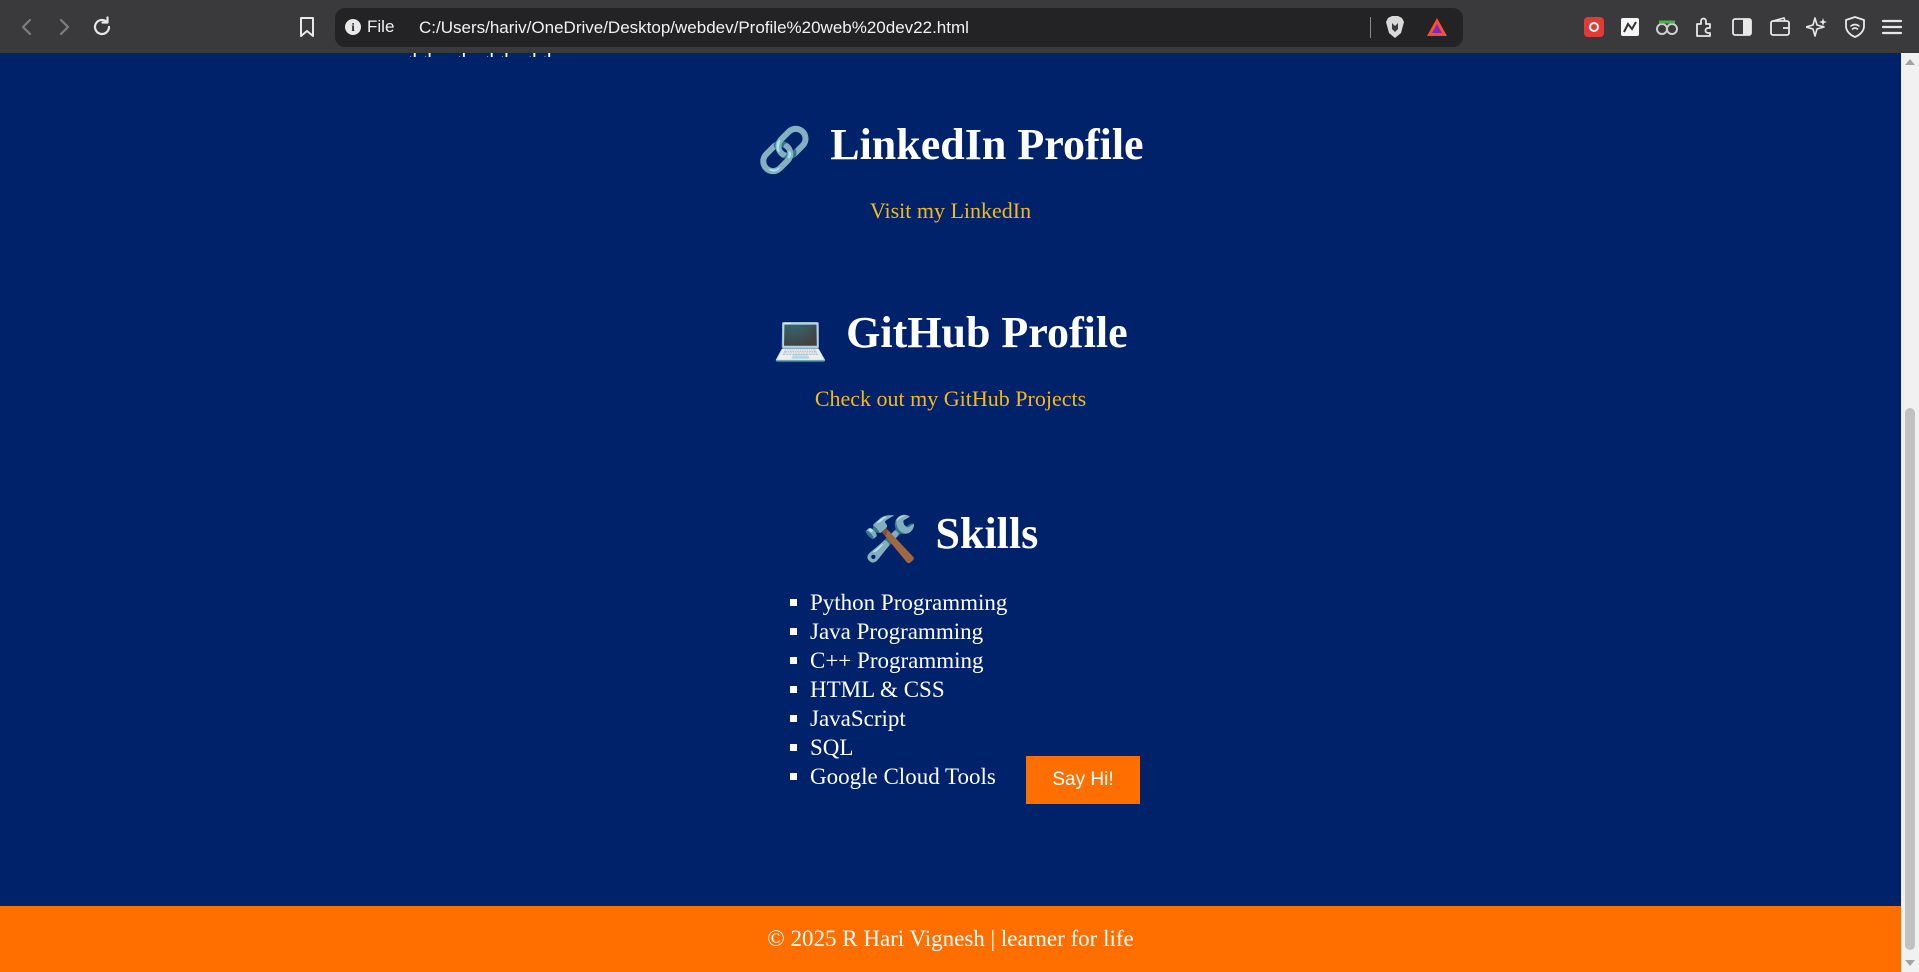  I want to click on clipped-text-line: ɹ̣ ɹ ̣ ̣ ̣ ɹ ̣̣ ̣ ɹ̣ ɹ ̣ ̣ ɹ̣ ɹ ̣ ̣, so click(890, 55).